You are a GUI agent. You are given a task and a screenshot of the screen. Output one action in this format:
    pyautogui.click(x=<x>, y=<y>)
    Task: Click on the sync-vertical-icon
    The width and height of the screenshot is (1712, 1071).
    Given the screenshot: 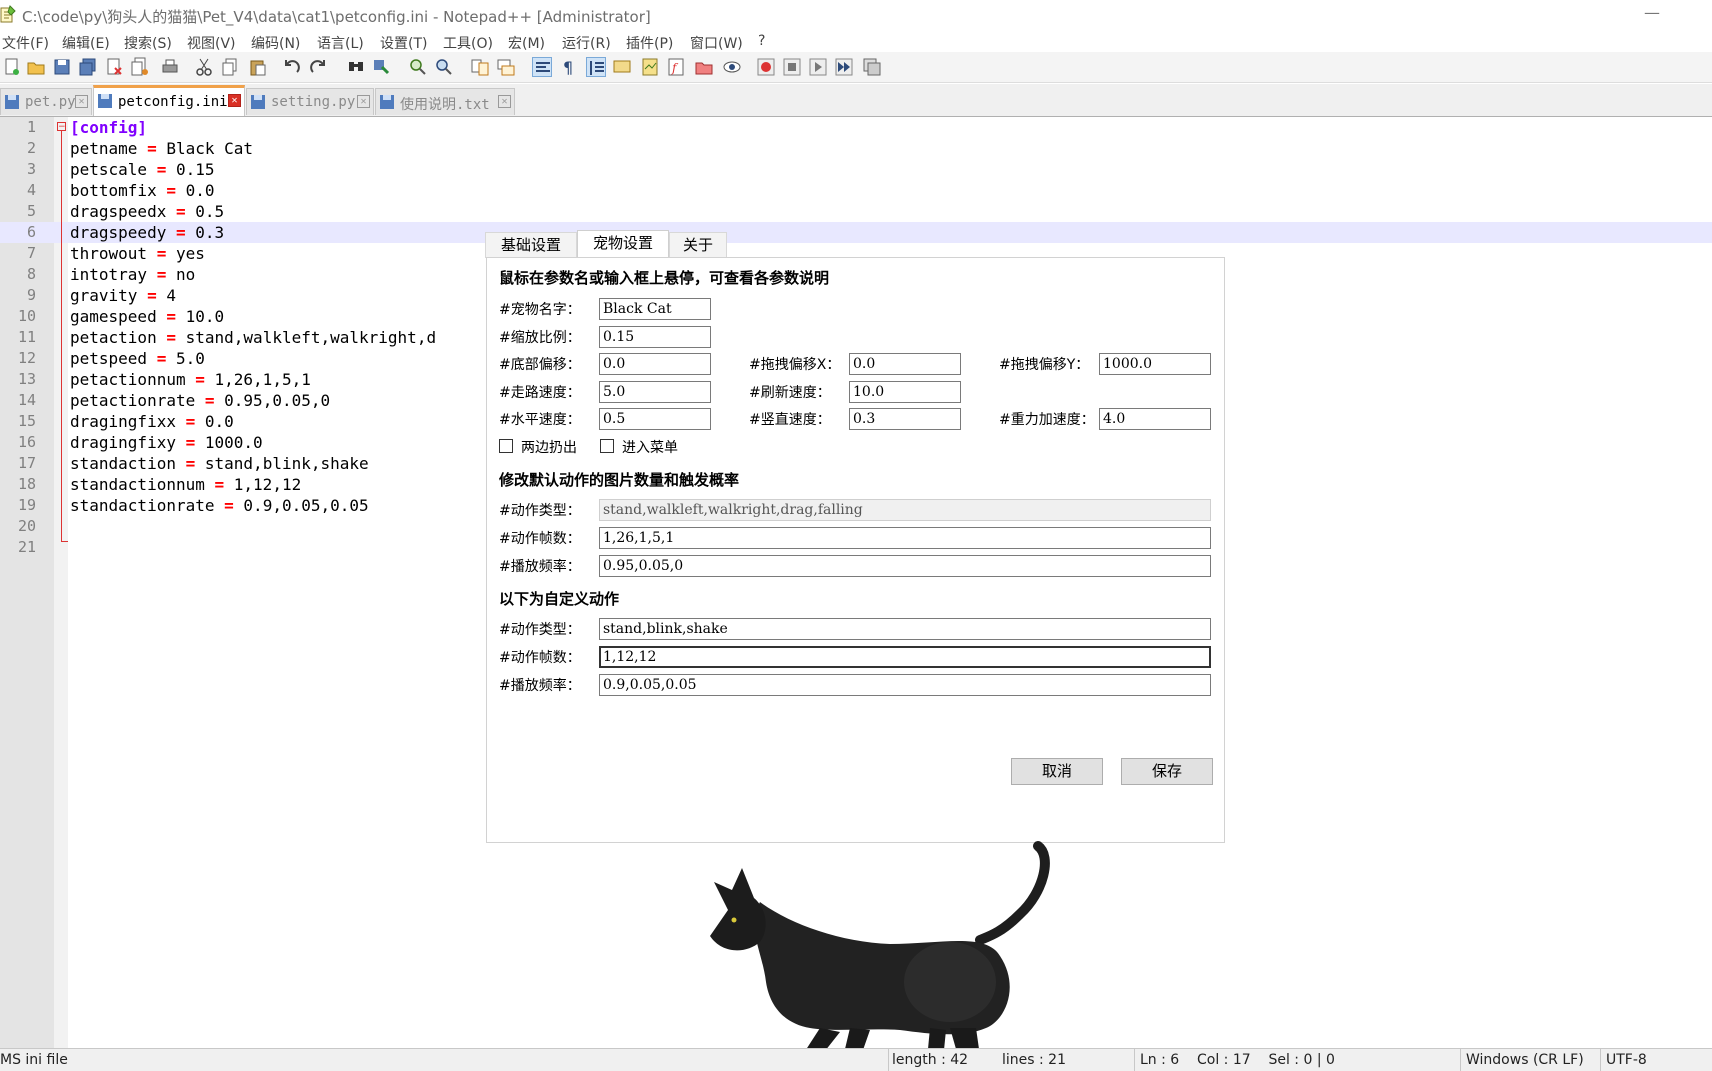 What is the action you would take?
    pyautogui.click(x=480, y=67)
    